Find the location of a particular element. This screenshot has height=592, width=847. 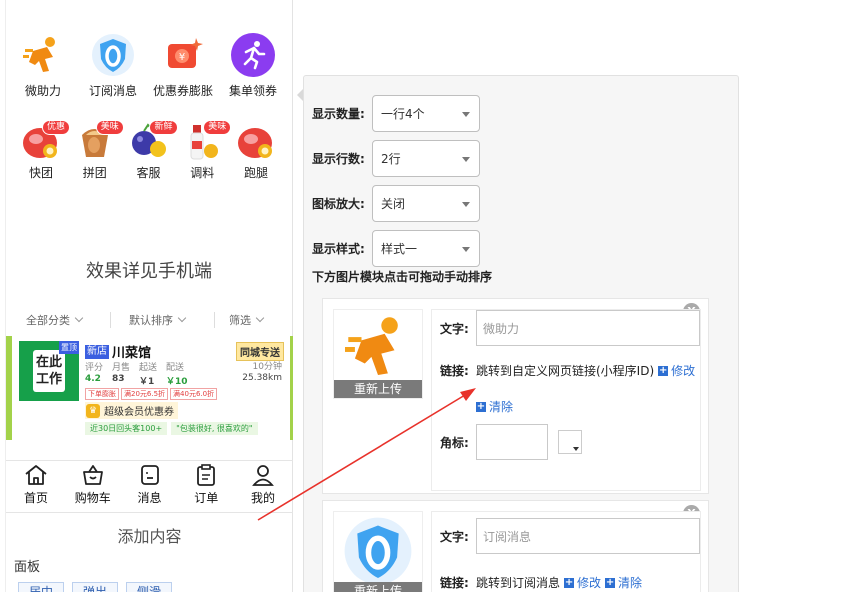

running-man-icon is located at coordinates (371, 346).